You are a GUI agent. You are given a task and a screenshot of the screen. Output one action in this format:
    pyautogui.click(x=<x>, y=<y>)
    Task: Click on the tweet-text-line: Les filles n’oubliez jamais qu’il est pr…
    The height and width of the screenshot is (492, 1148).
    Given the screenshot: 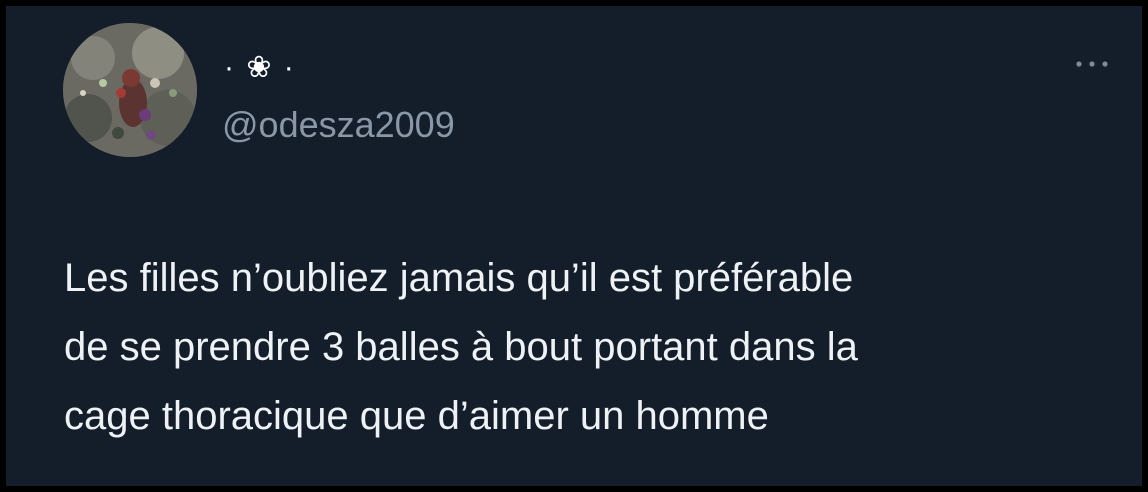 What is the action you would take?
    pyautogui.click(x=459, y=278)
    